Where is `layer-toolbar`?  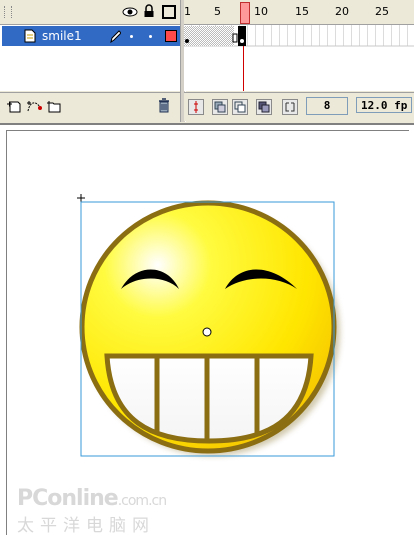 layer-toolbar is located at coordinates (90, 106).